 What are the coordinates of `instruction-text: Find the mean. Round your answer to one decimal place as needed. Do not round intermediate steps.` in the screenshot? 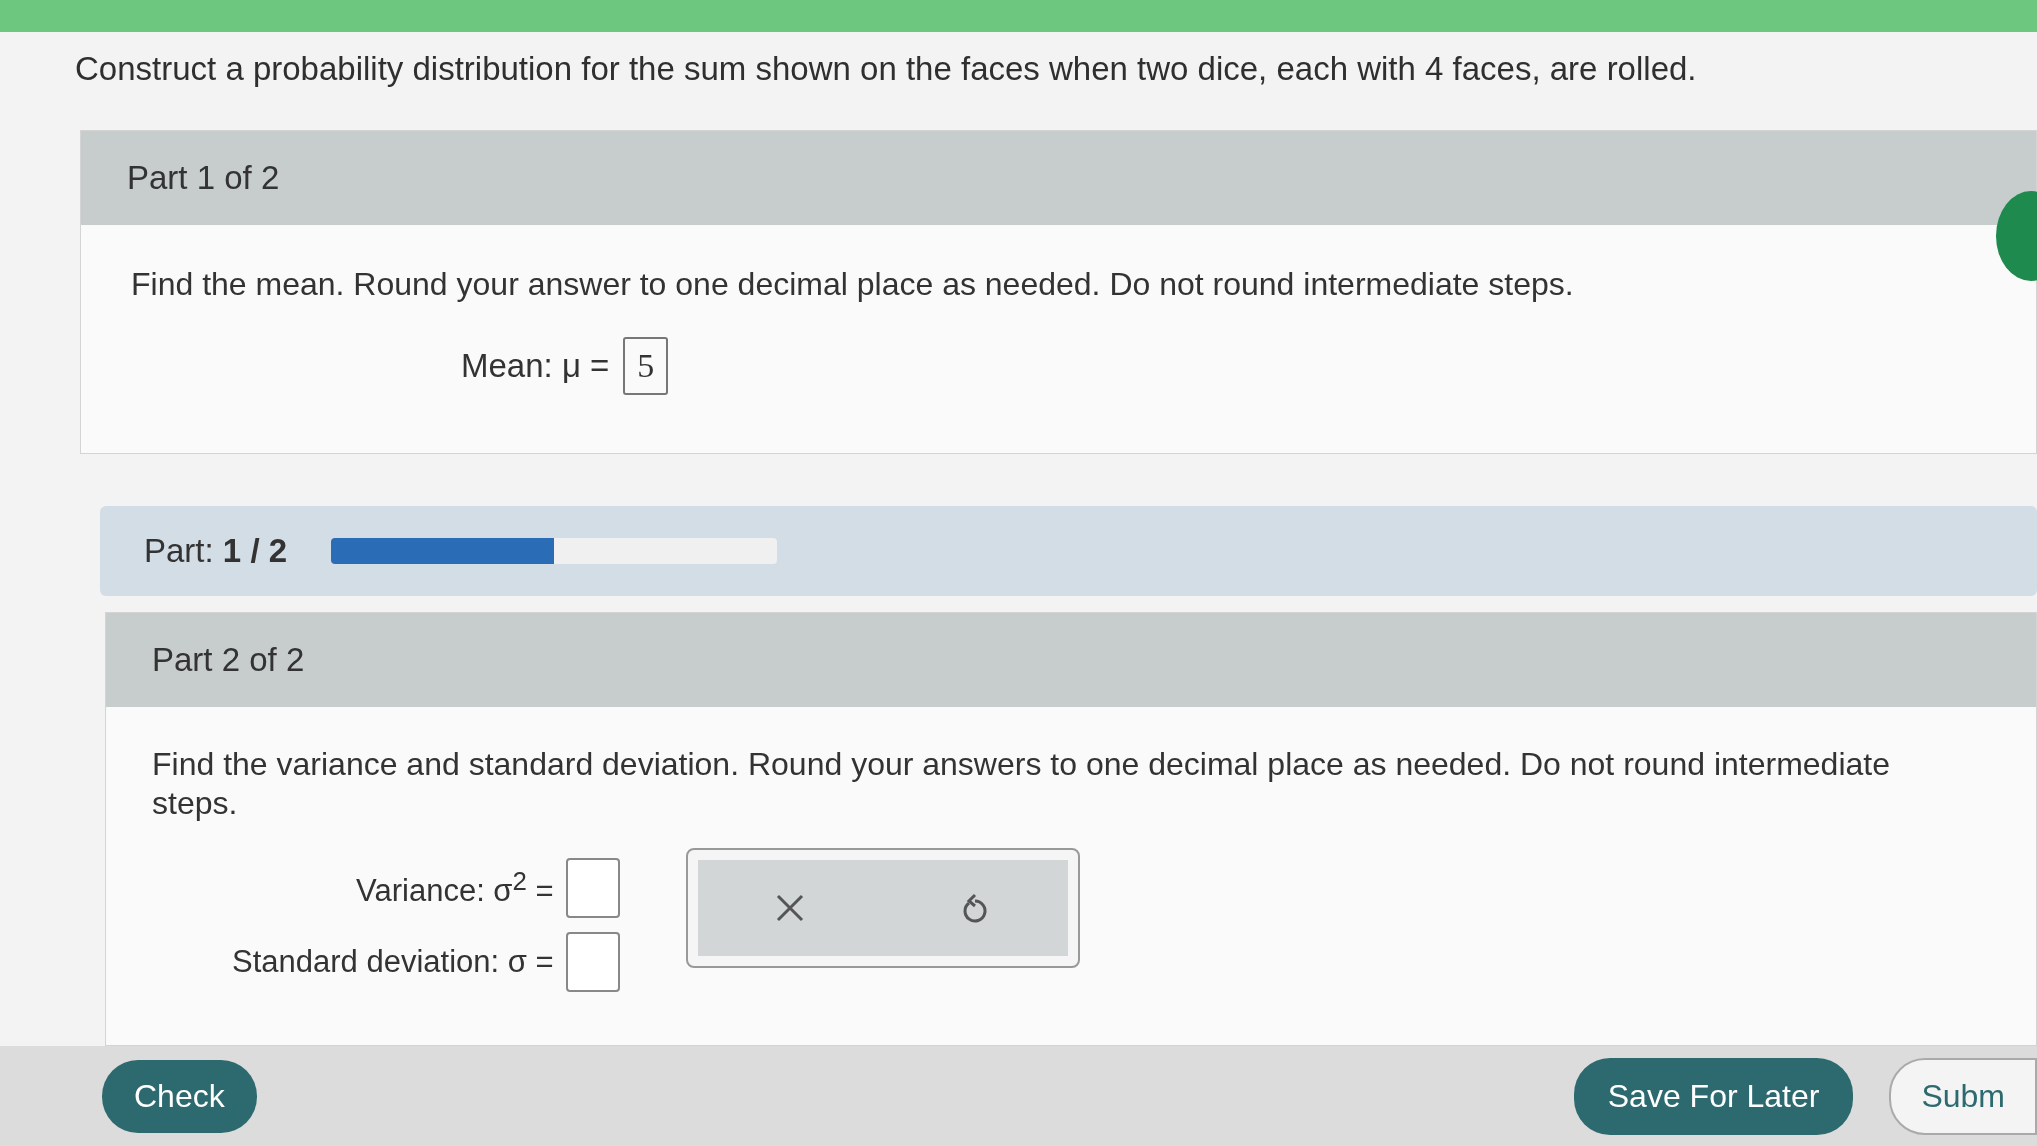 It's located at (853, 284).